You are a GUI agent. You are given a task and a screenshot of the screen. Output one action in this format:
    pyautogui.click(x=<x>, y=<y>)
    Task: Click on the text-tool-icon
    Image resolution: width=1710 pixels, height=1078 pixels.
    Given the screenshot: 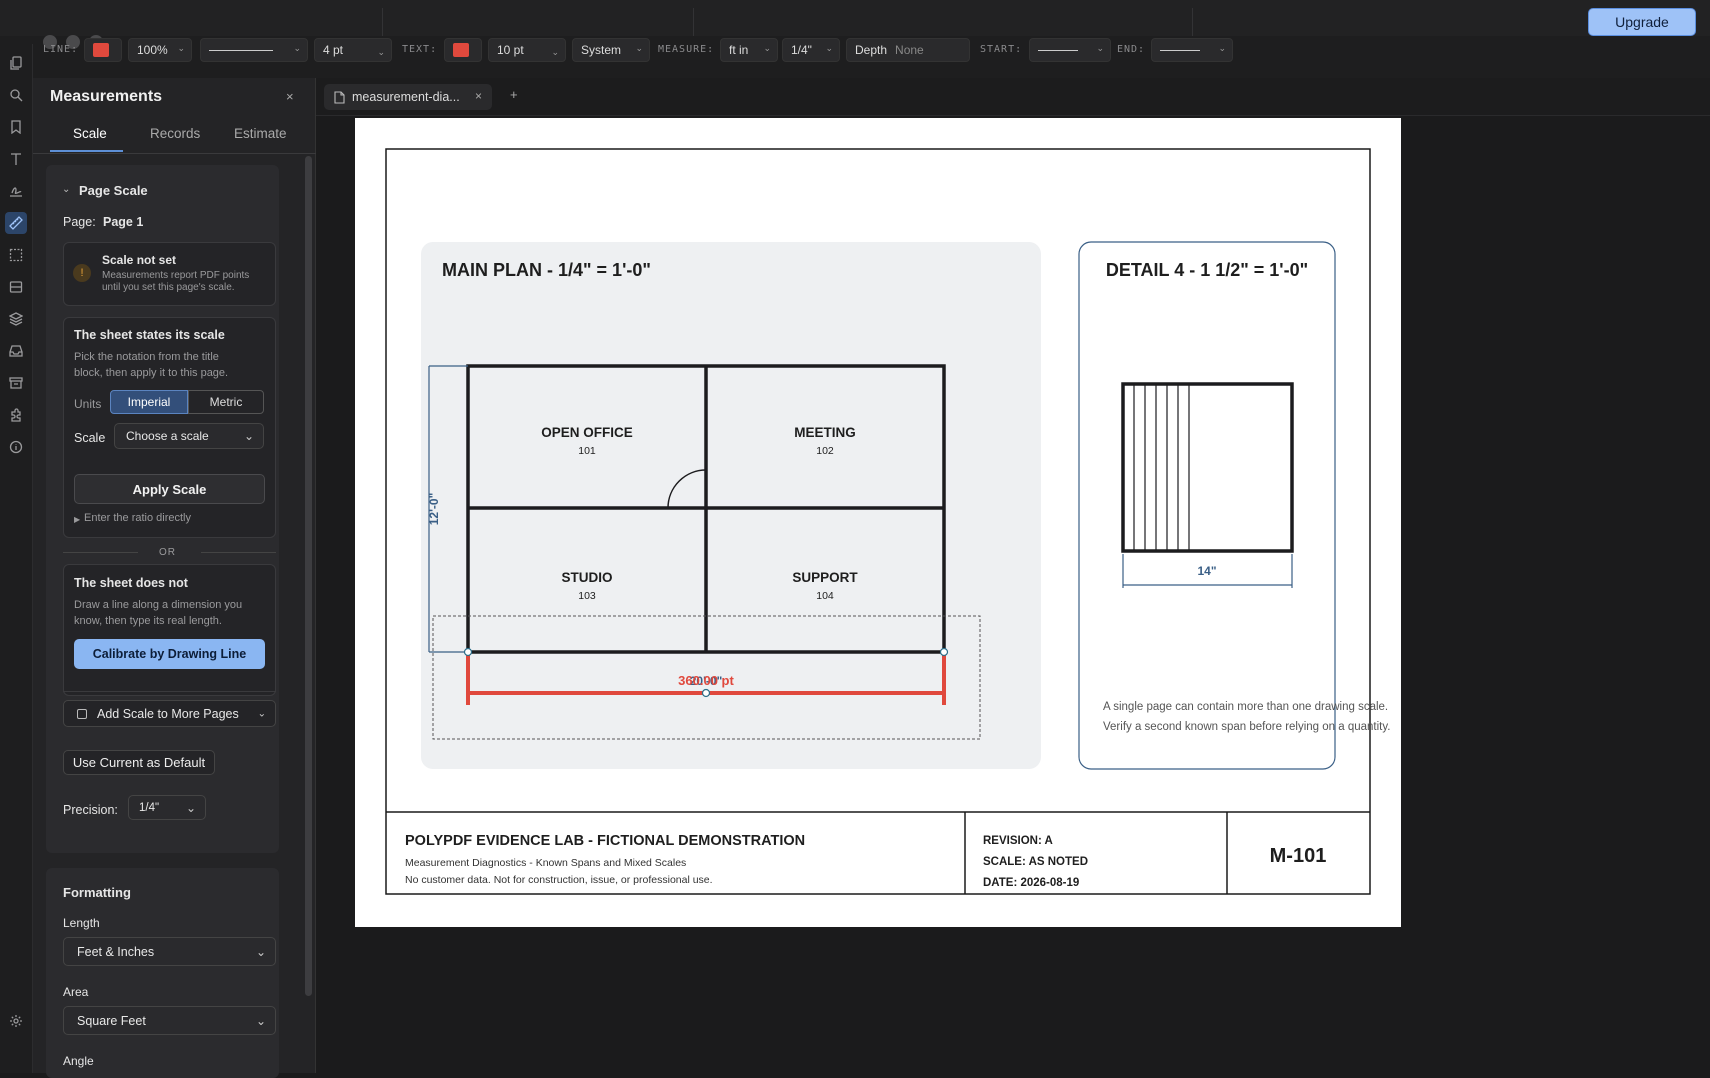 What is the action you would take?
    pyautogui.click(x=16, y=159)
    